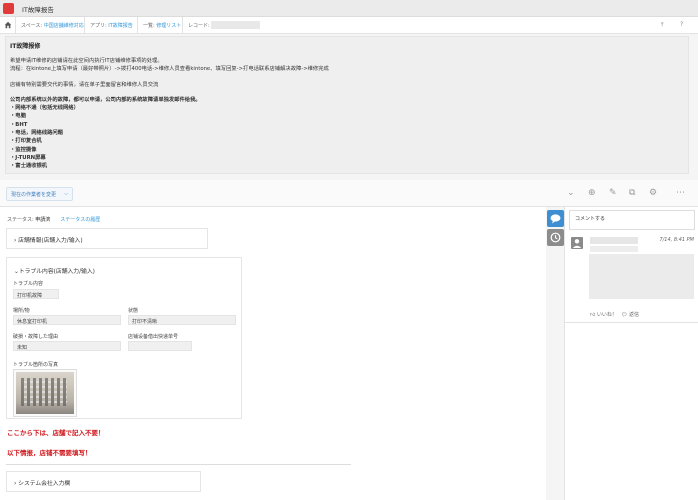  Describe the element at coordinates (630, 314) in the screenshot. I see `reply-button: 💬︎ 返信` at that location.